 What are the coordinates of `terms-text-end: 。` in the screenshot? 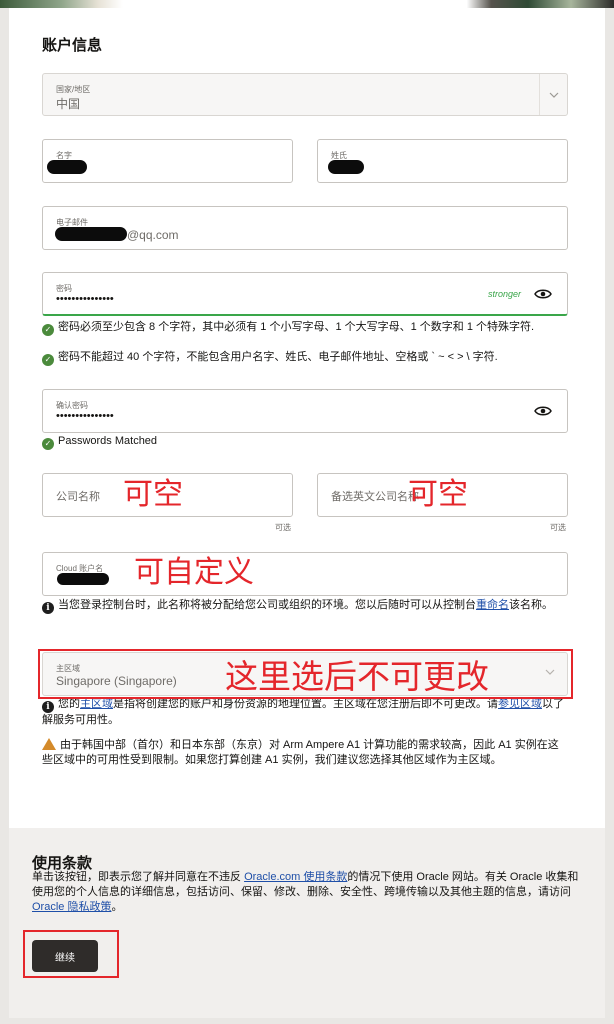 It's located at (117, 907).